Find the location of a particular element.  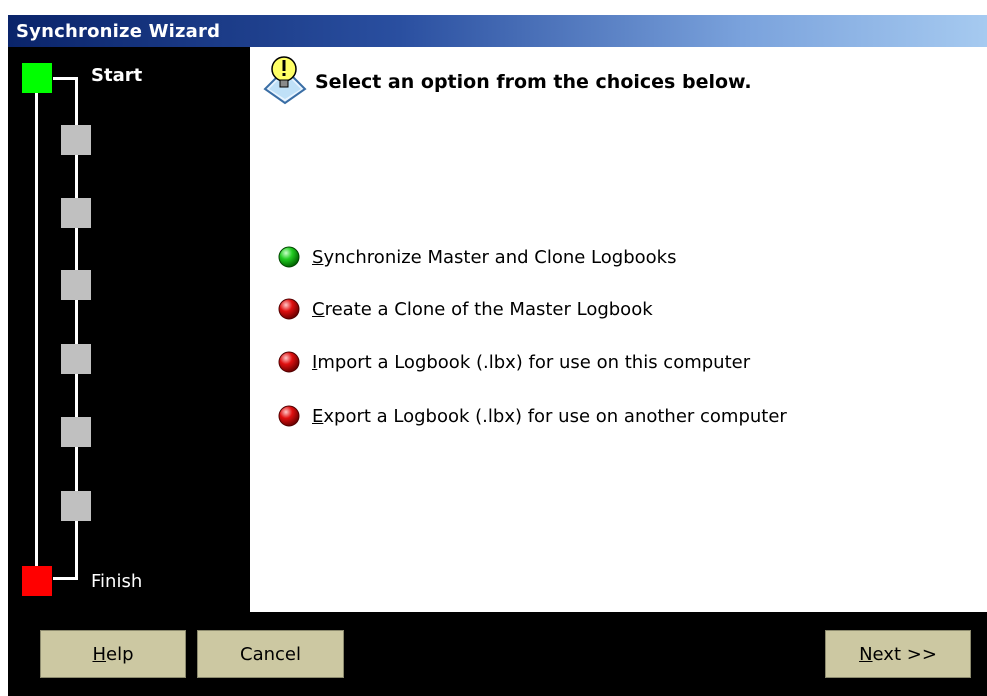

help-button: Help is located at coordinates (113, 654).